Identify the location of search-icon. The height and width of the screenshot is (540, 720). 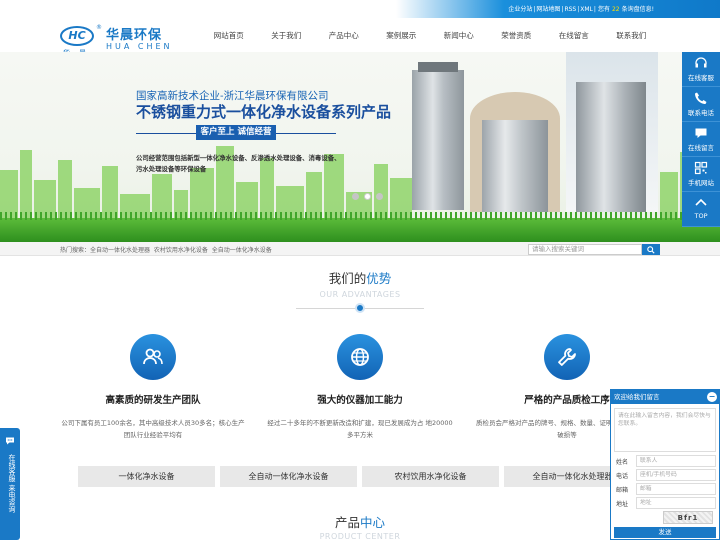
(651, 249).